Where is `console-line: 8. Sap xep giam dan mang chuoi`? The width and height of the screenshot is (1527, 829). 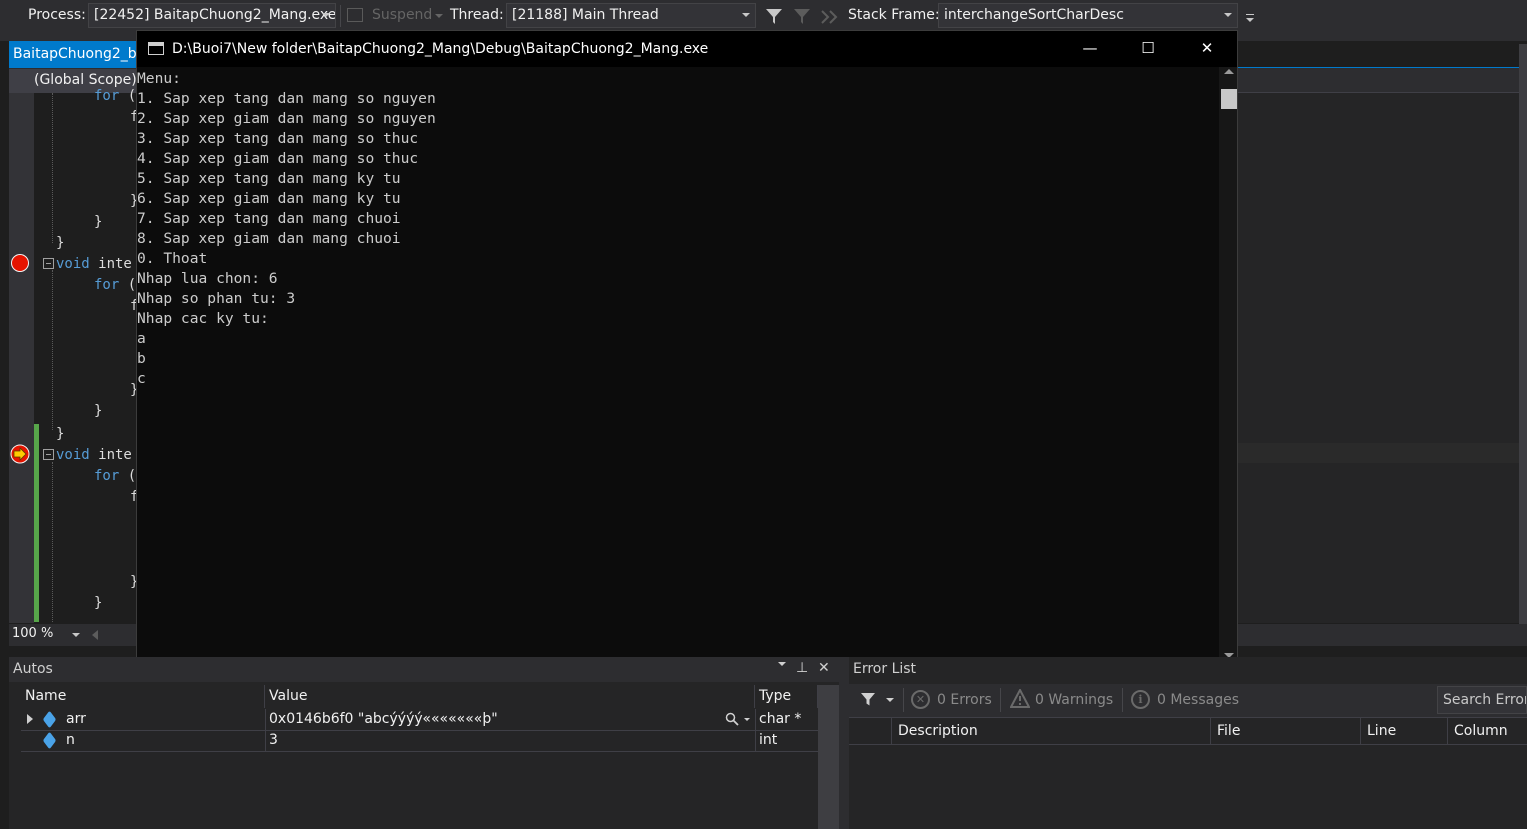
console-line: 8. Sap xep giam dan mang chuoi is located at coordinates (269, 238).